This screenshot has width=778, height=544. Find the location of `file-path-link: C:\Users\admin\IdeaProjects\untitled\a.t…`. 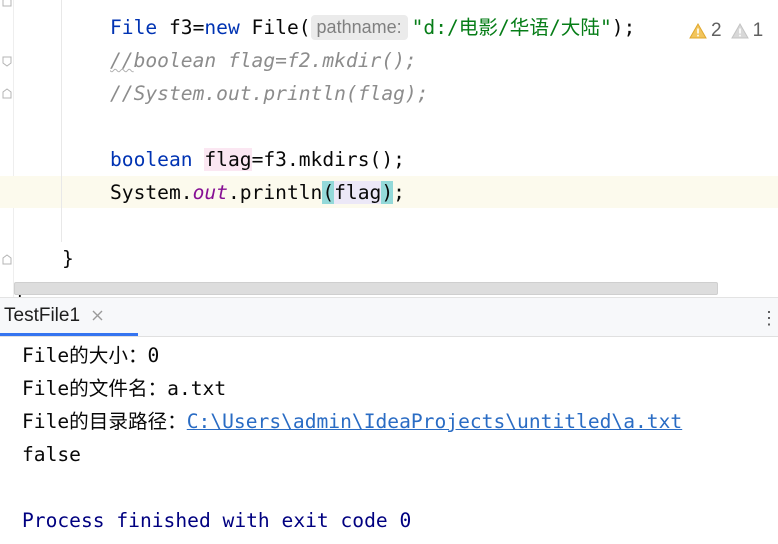

file-path-link: C:\Users\admin\IdeaProjects\untitled\a.t… is located at coordinates (434, 421).